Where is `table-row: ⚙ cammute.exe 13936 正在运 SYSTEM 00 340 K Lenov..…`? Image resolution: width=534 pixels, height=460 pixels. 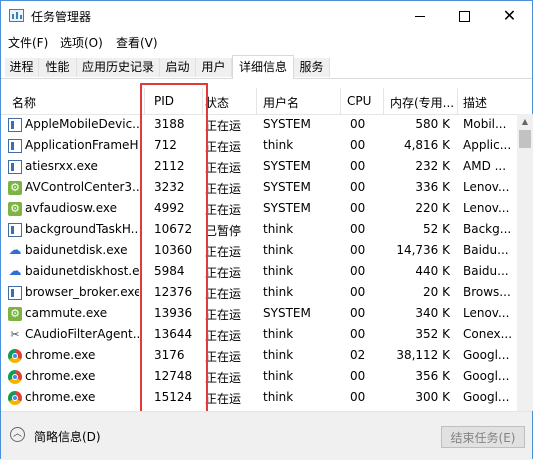 table-row: ⚙ cammute.exe 13936 正在运 SYSTEM 00 340 K Lenov..… is located at coordinates (259, 313).